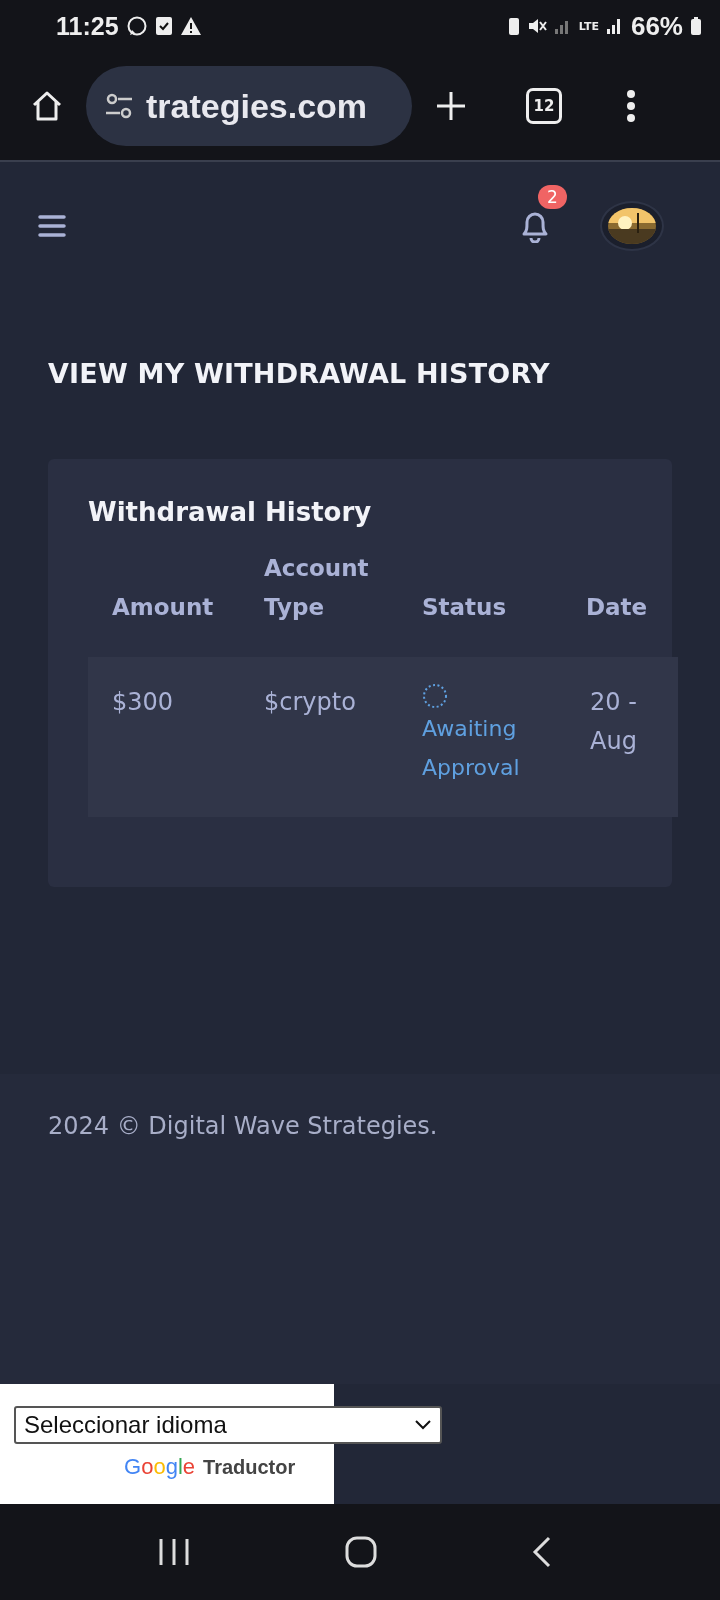 This screenshot has width=720, height=1600. Describe the element at coordinates (163, 26) in the screenshot. I see `checkbox-icon` at that location.